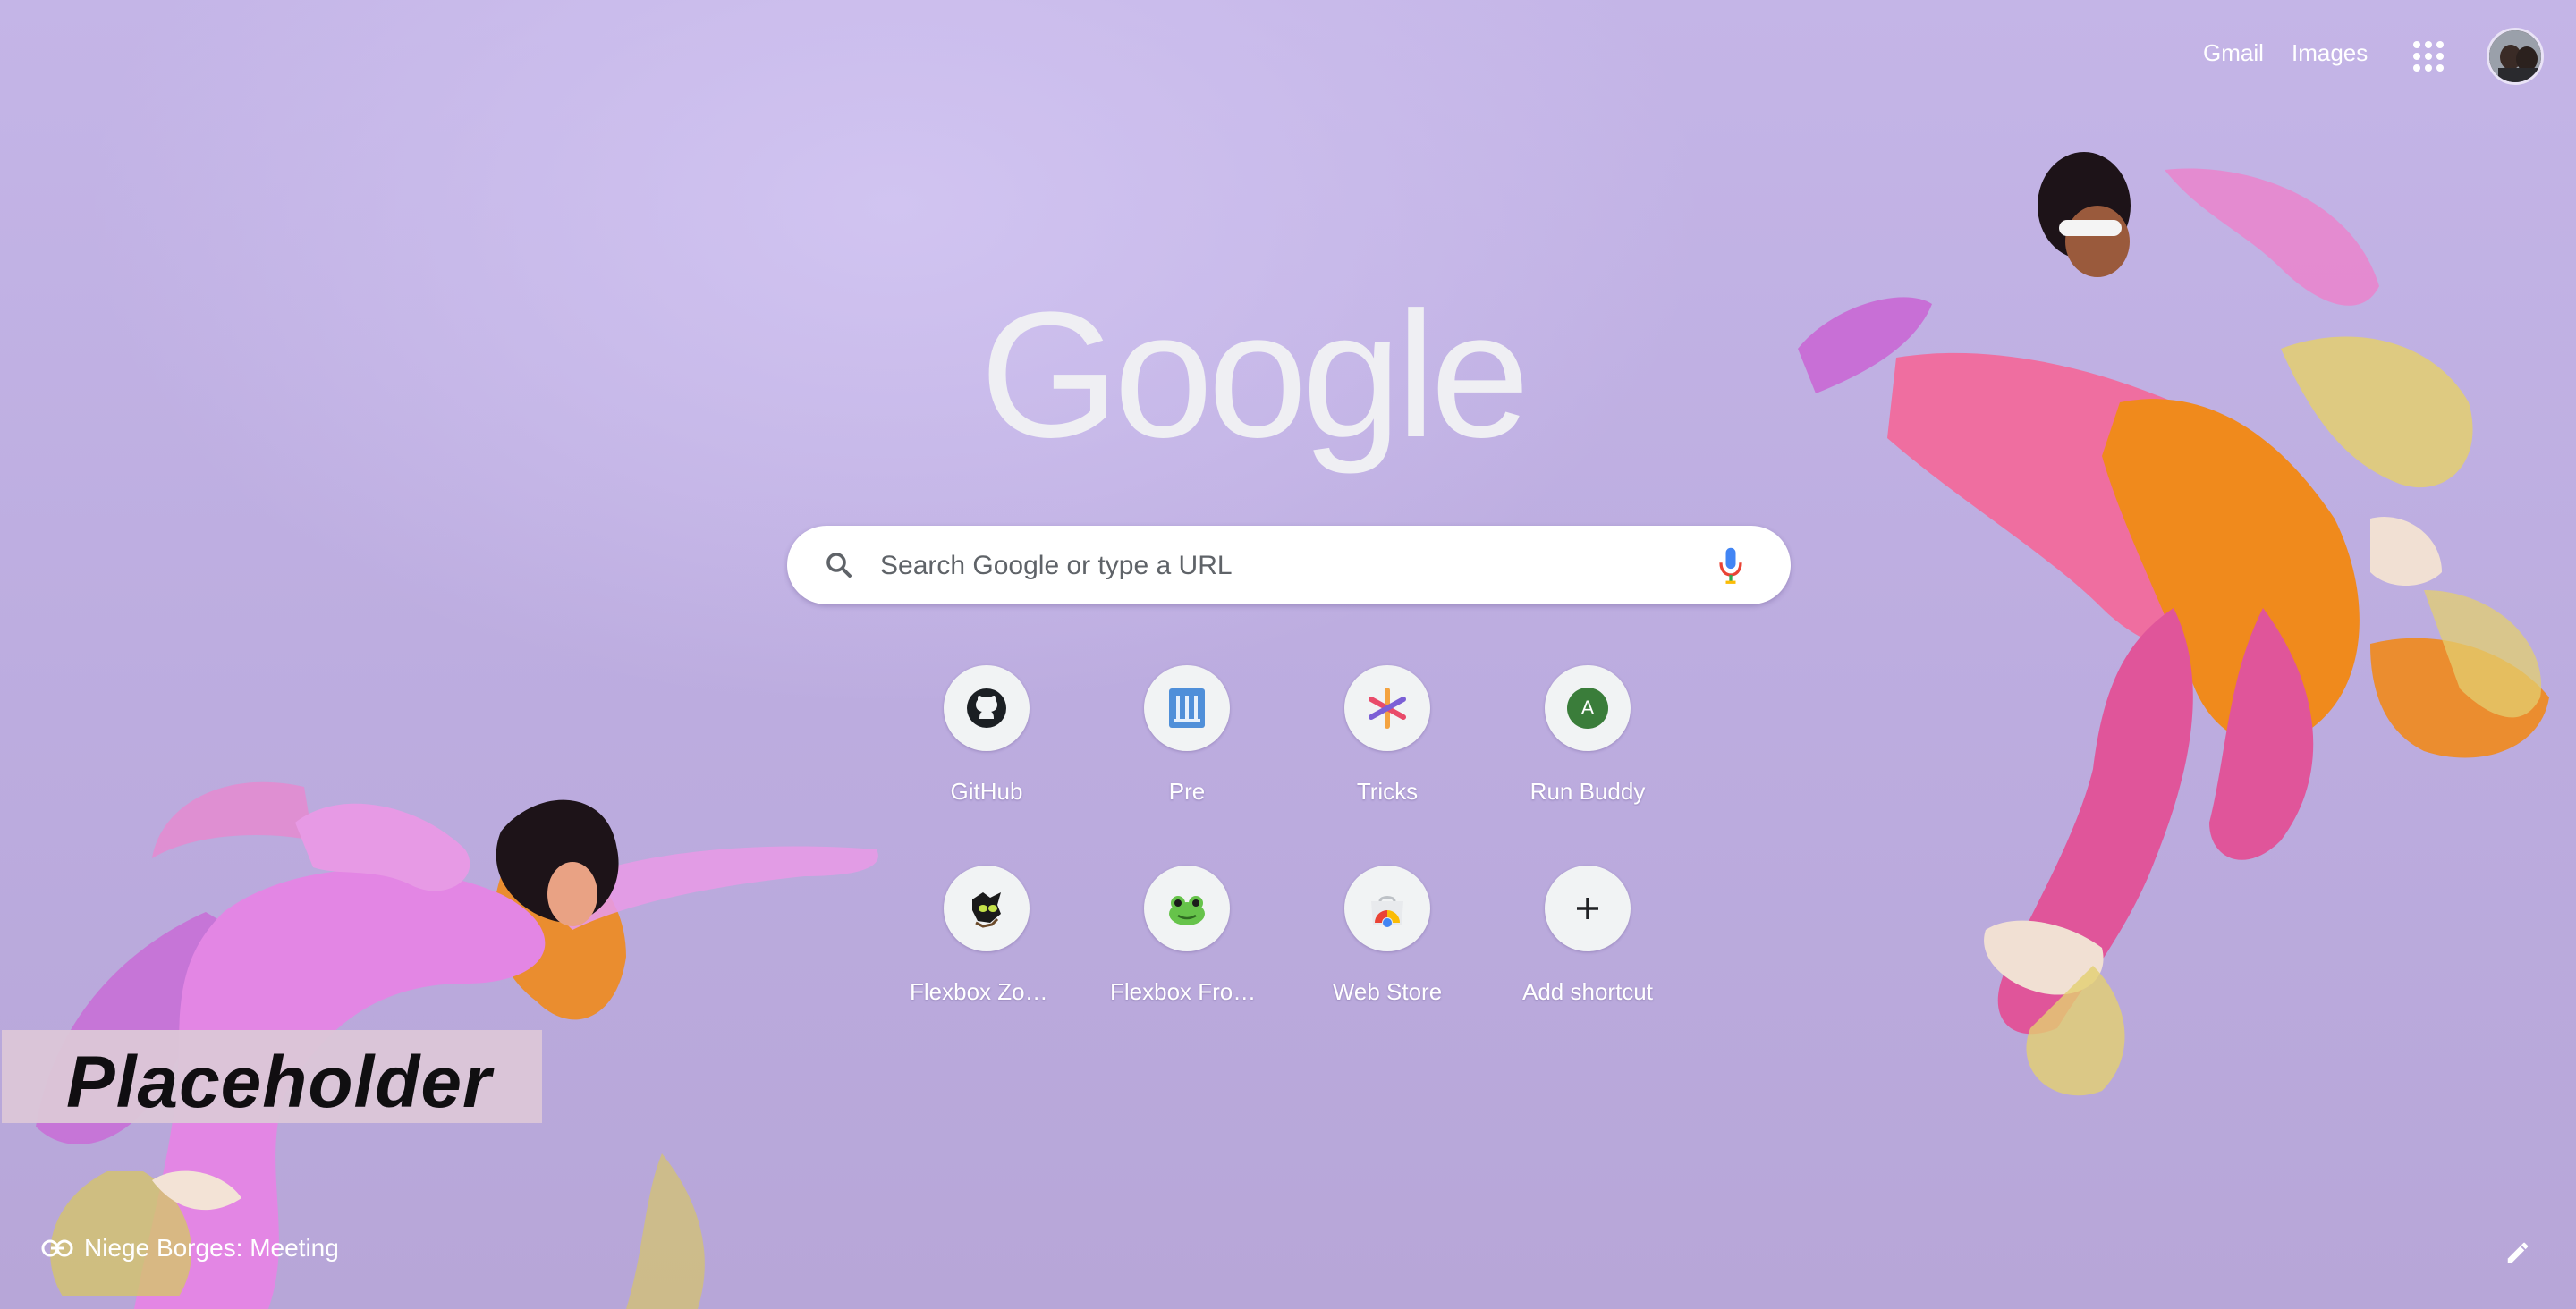 The height and width of the screenshot is (1309, 2576). I want to click on edit-pencil-icon, so click(2517, 1252).